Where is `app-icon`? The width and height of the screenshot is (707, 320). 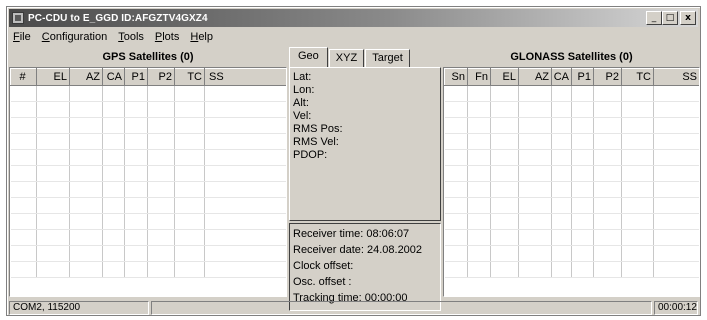 app-icon is located at coordinates (18, 18).